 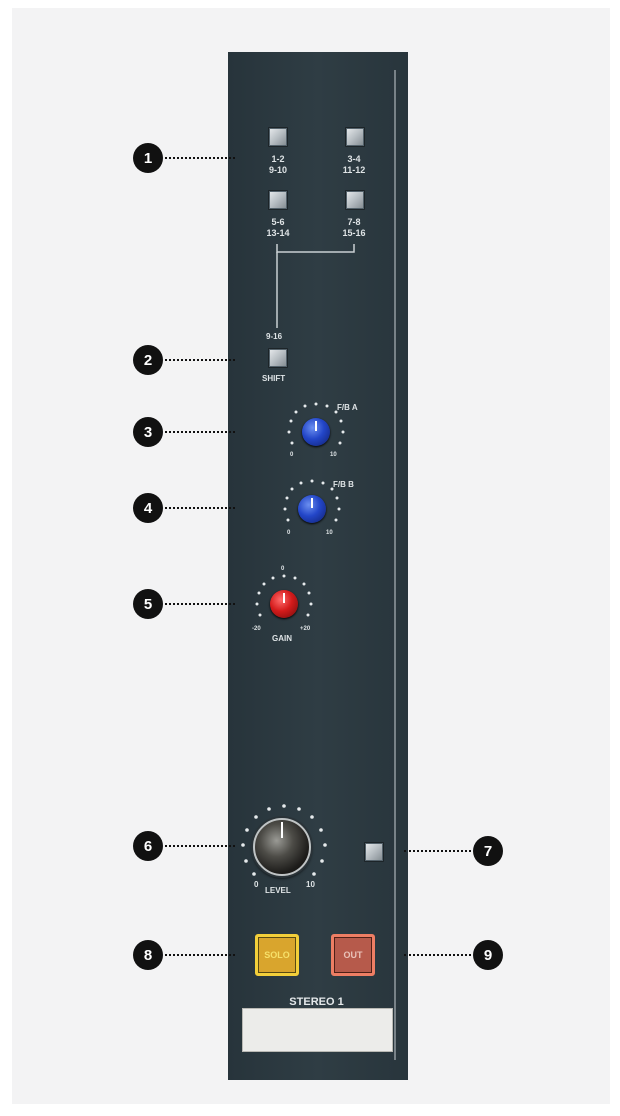 What do you see at coordinates (148, 955) in the screenshot?
I see `callout-8: 8` at bounding box center [148, 955].